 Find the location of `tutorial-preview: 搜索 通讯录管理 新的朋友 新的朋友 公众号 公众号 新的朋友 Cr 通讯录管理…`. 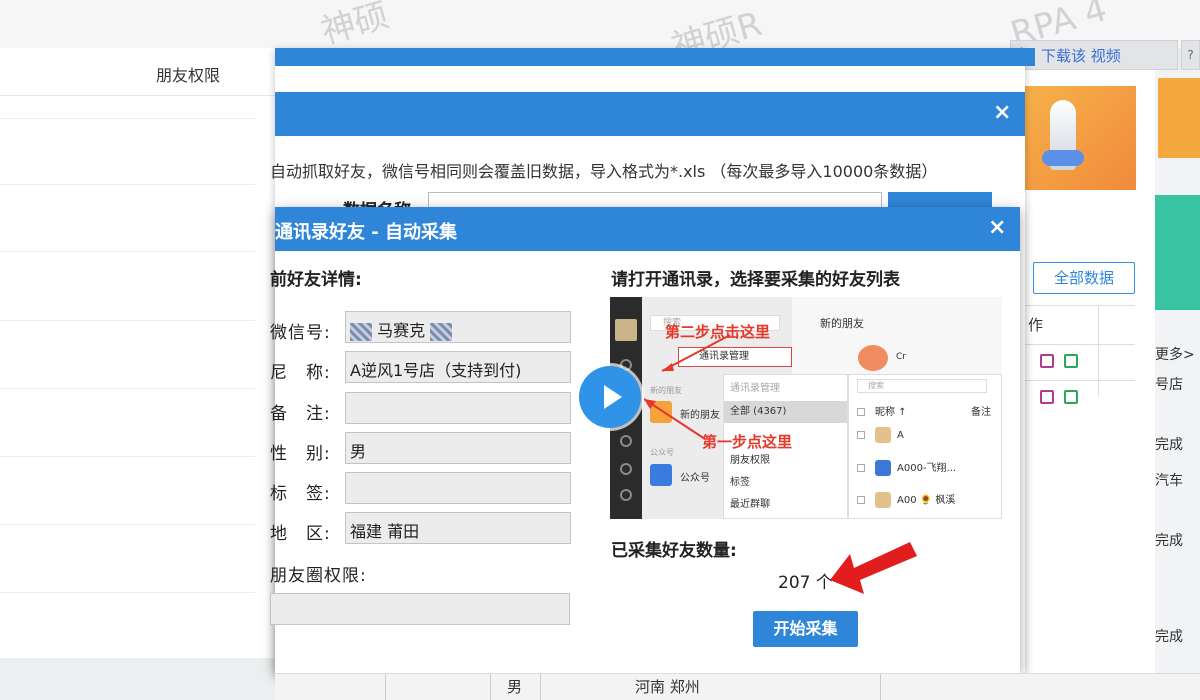

tutorial-preview: 搜索 通讯录管理 新的朋友 新的朋友 公众号 公众号 新的朋友 Cr 通讯录管理… is located at coordinates (806, 408).